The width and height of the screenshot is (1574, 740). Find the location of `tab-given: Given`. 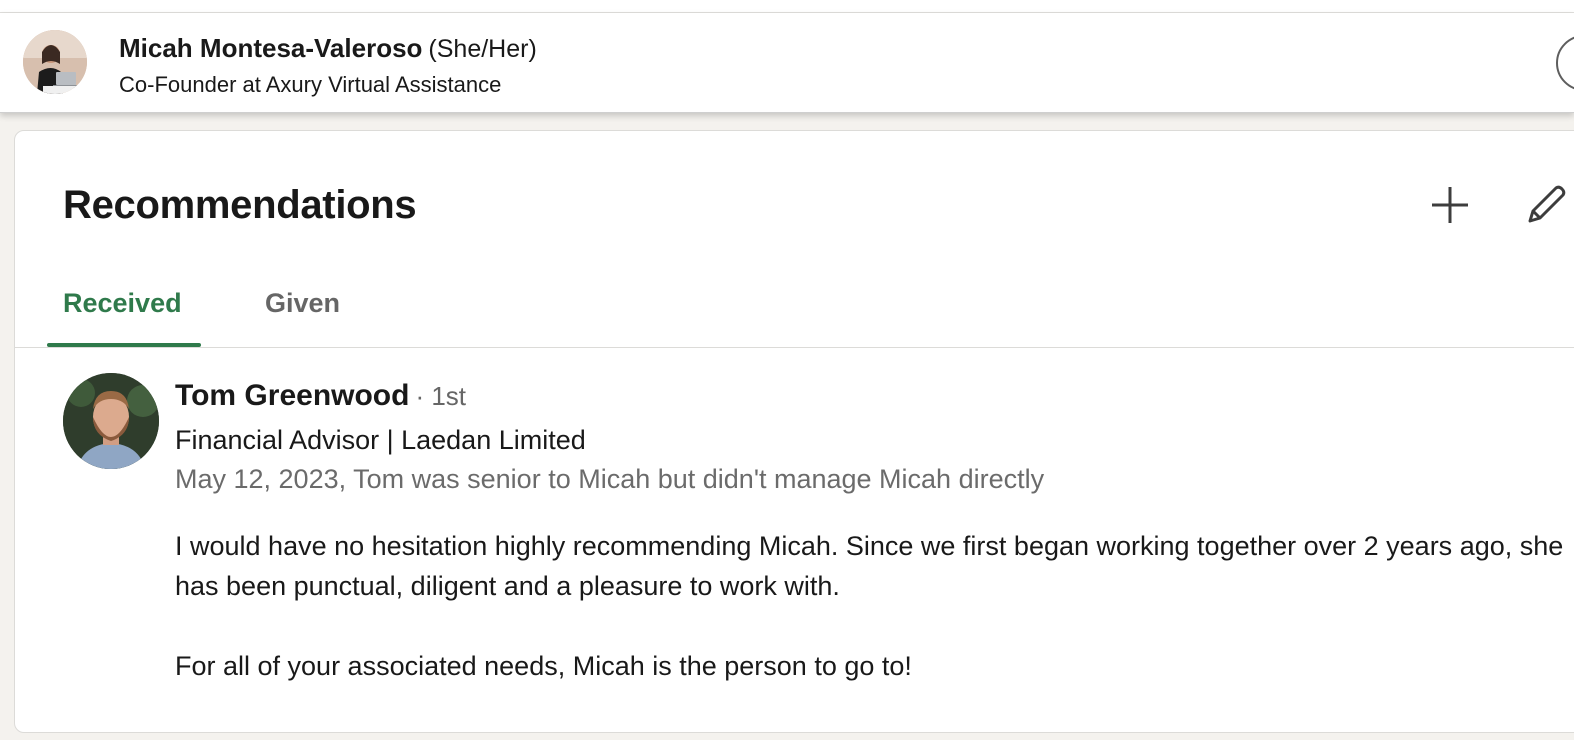

tab-given: Given is located at coordinates (302, 303).